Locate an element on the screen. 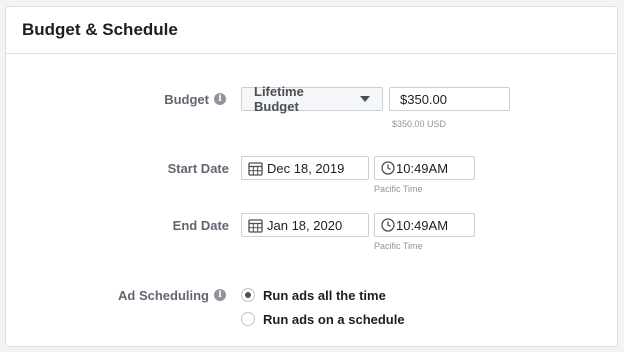 This screenshot has height=352, width=624. end-date-value: Jan 18, 2020 is located at coordinates (305, 225).